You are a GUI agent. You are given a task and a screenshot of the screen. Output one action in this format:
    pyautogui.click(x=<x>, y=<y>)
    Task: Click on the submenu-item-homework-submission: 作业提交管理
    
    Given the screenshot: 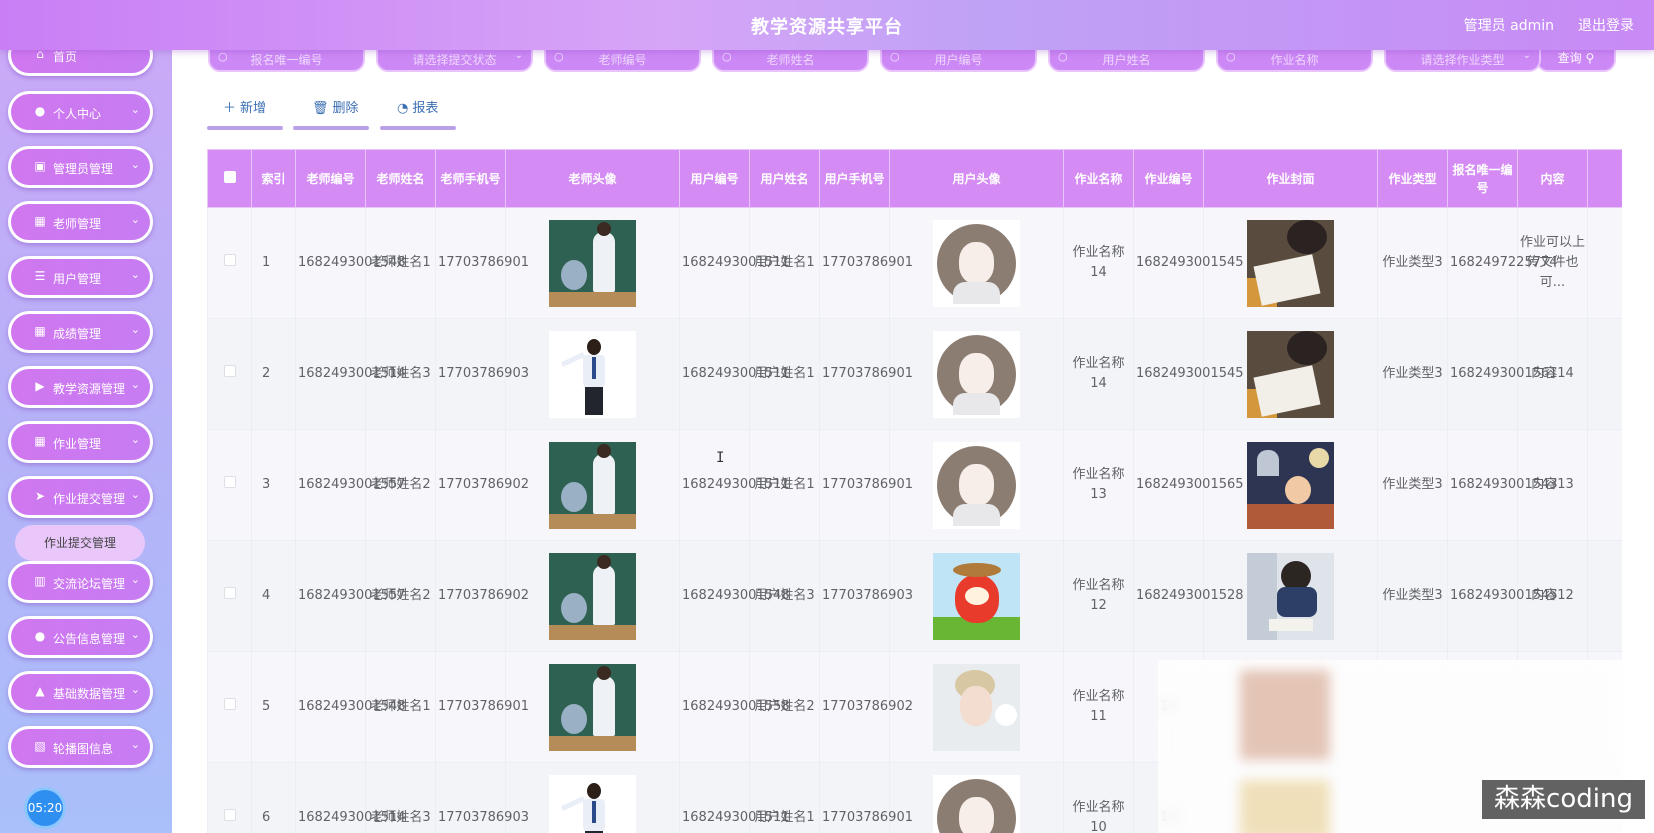 What is the action you would take?
    pyautogui.click(x=80, y=543)
    